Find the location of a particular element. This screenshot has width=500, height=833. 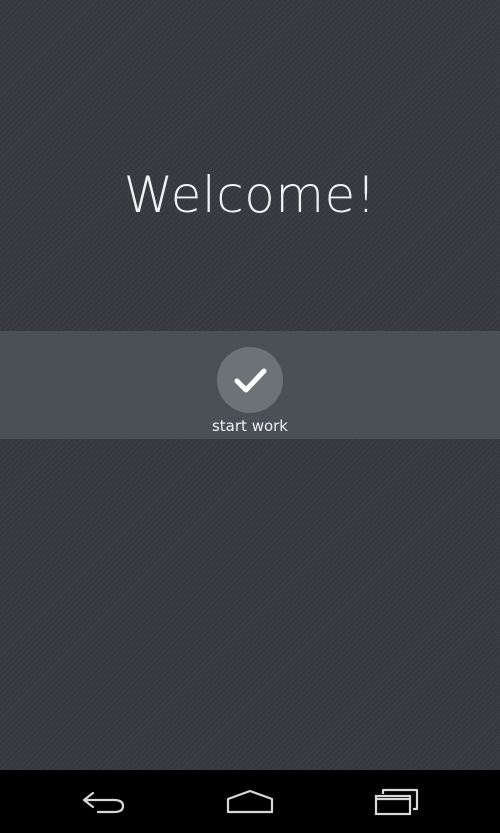

checkmark-button-circle is located at coordinates (250, 380).